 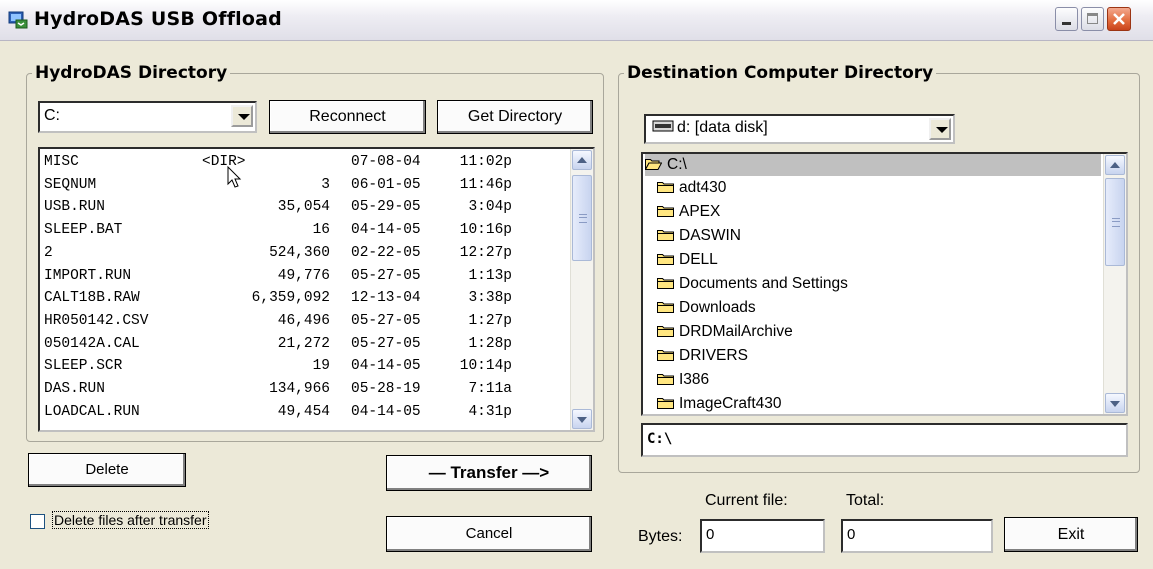 I want to click on file-time: 3:04p, so click(x=490, y=207).